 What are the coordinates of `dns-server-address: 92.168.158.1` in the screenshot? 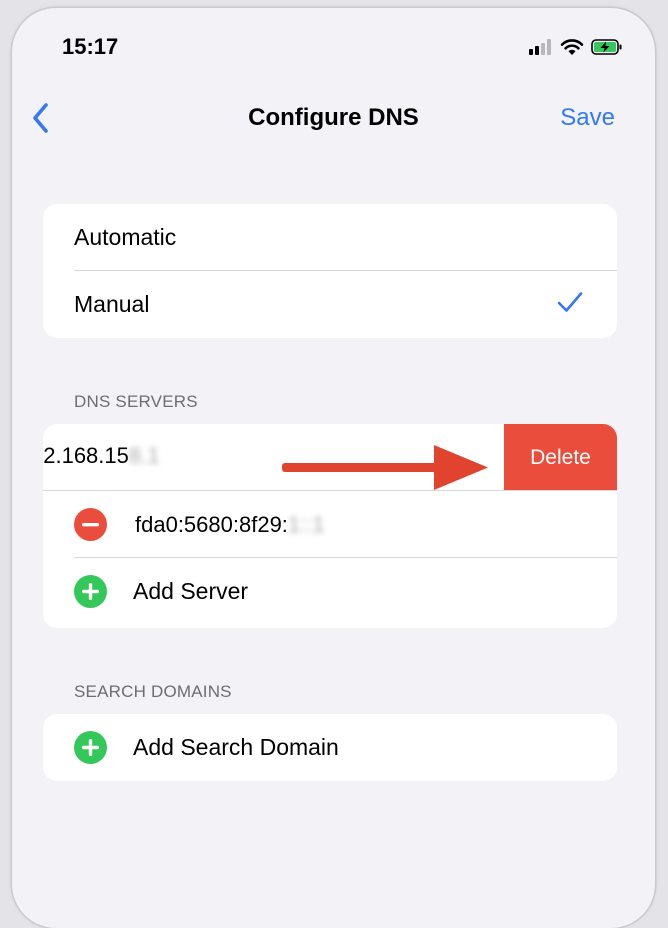 It's located at (101, 456).